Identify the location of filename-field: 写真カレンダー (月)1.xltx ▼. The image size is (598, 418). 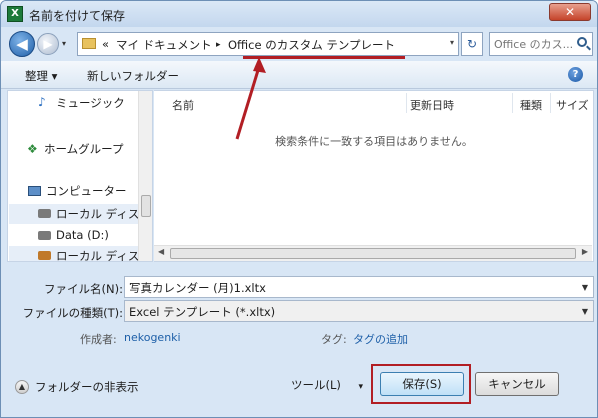
(359, 287).